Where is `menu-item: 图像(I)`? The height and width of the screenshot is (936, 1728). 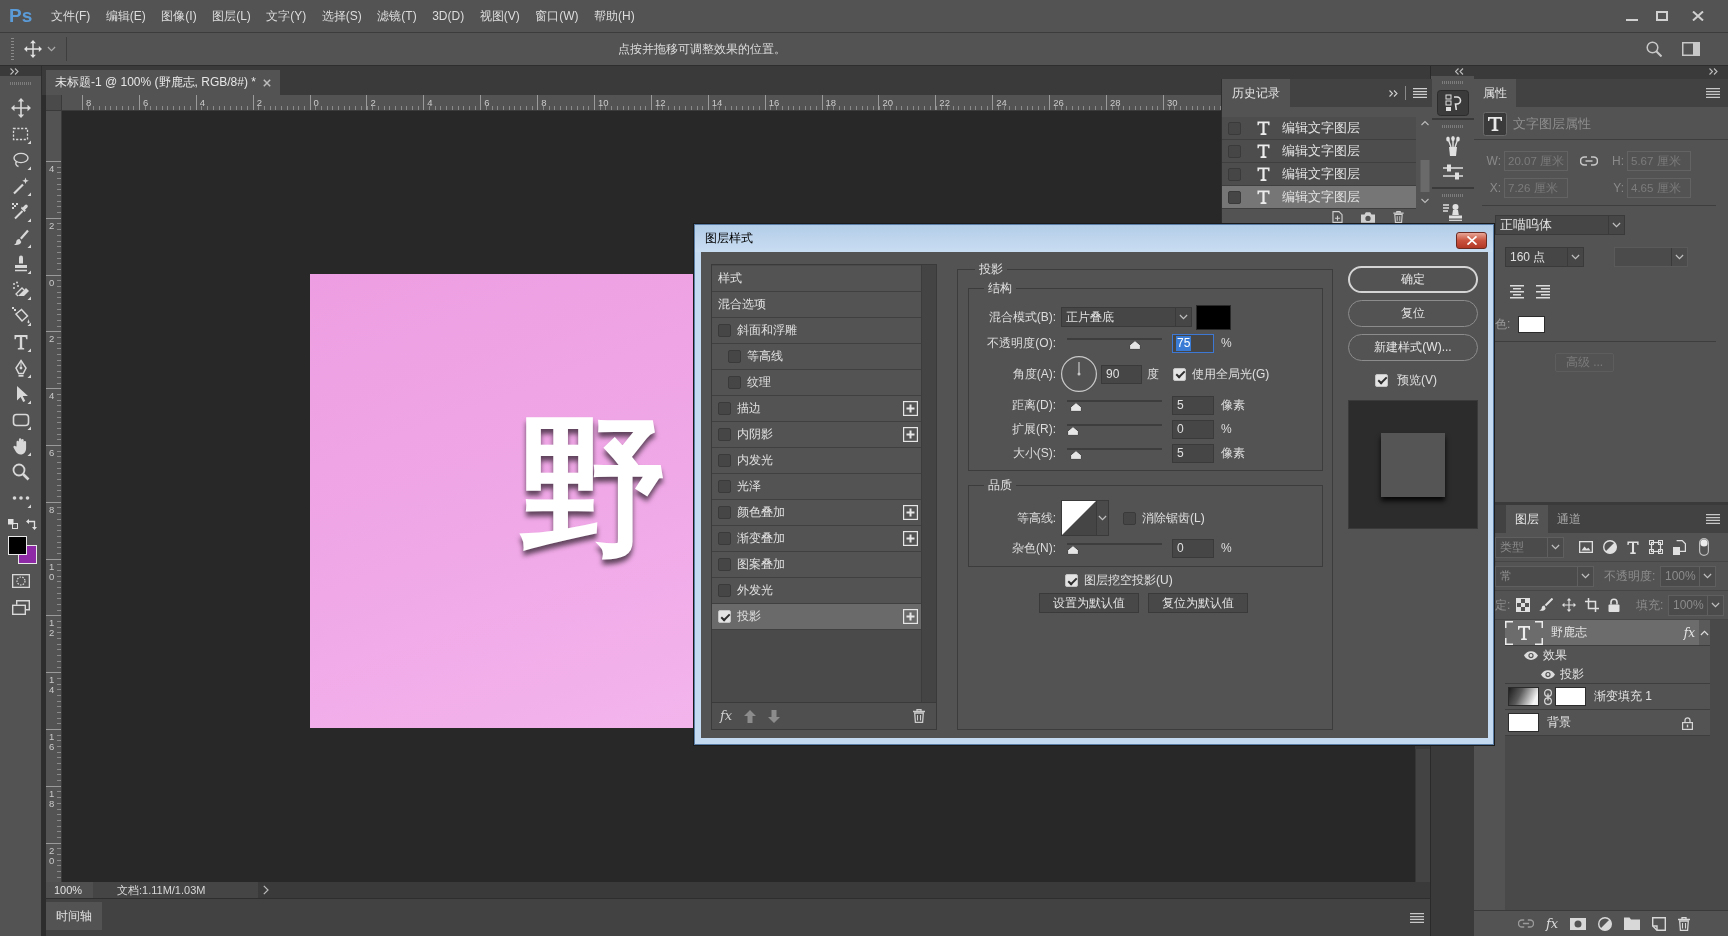 menu-item: 图像(I) is located at coordinates (179, 16).